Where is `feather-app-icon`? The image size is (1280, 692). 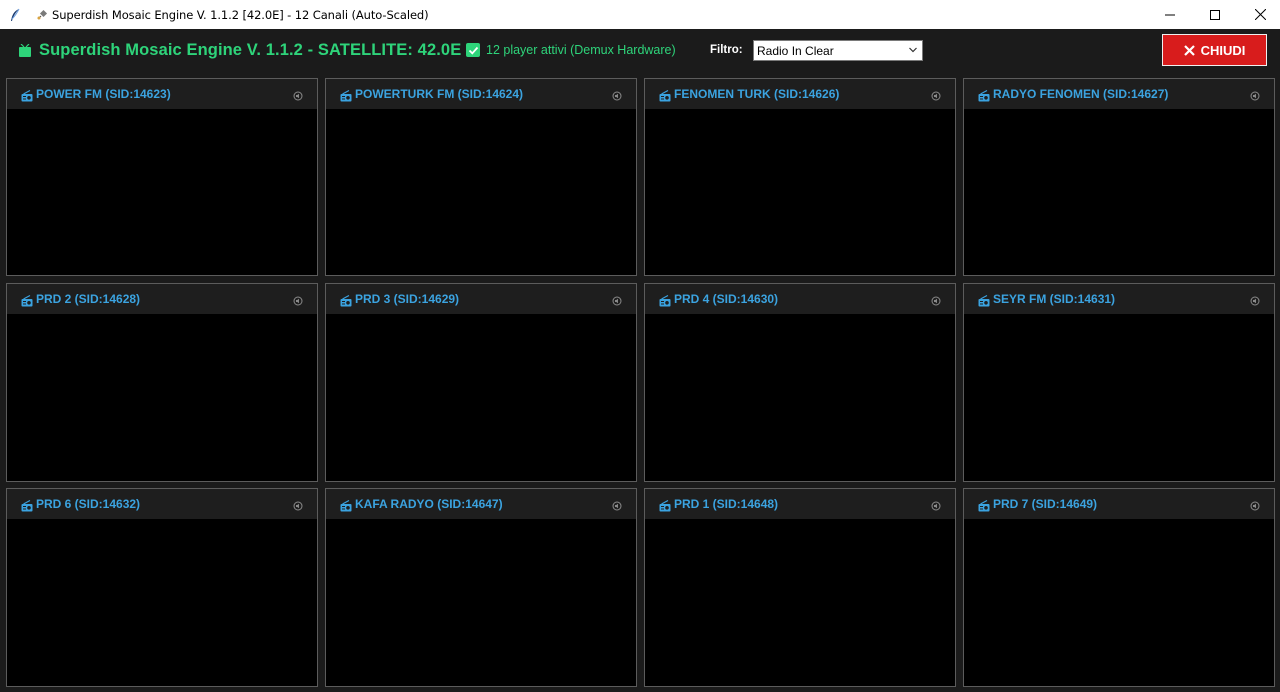 feather-app-icon is located at coordinates (15, 15).